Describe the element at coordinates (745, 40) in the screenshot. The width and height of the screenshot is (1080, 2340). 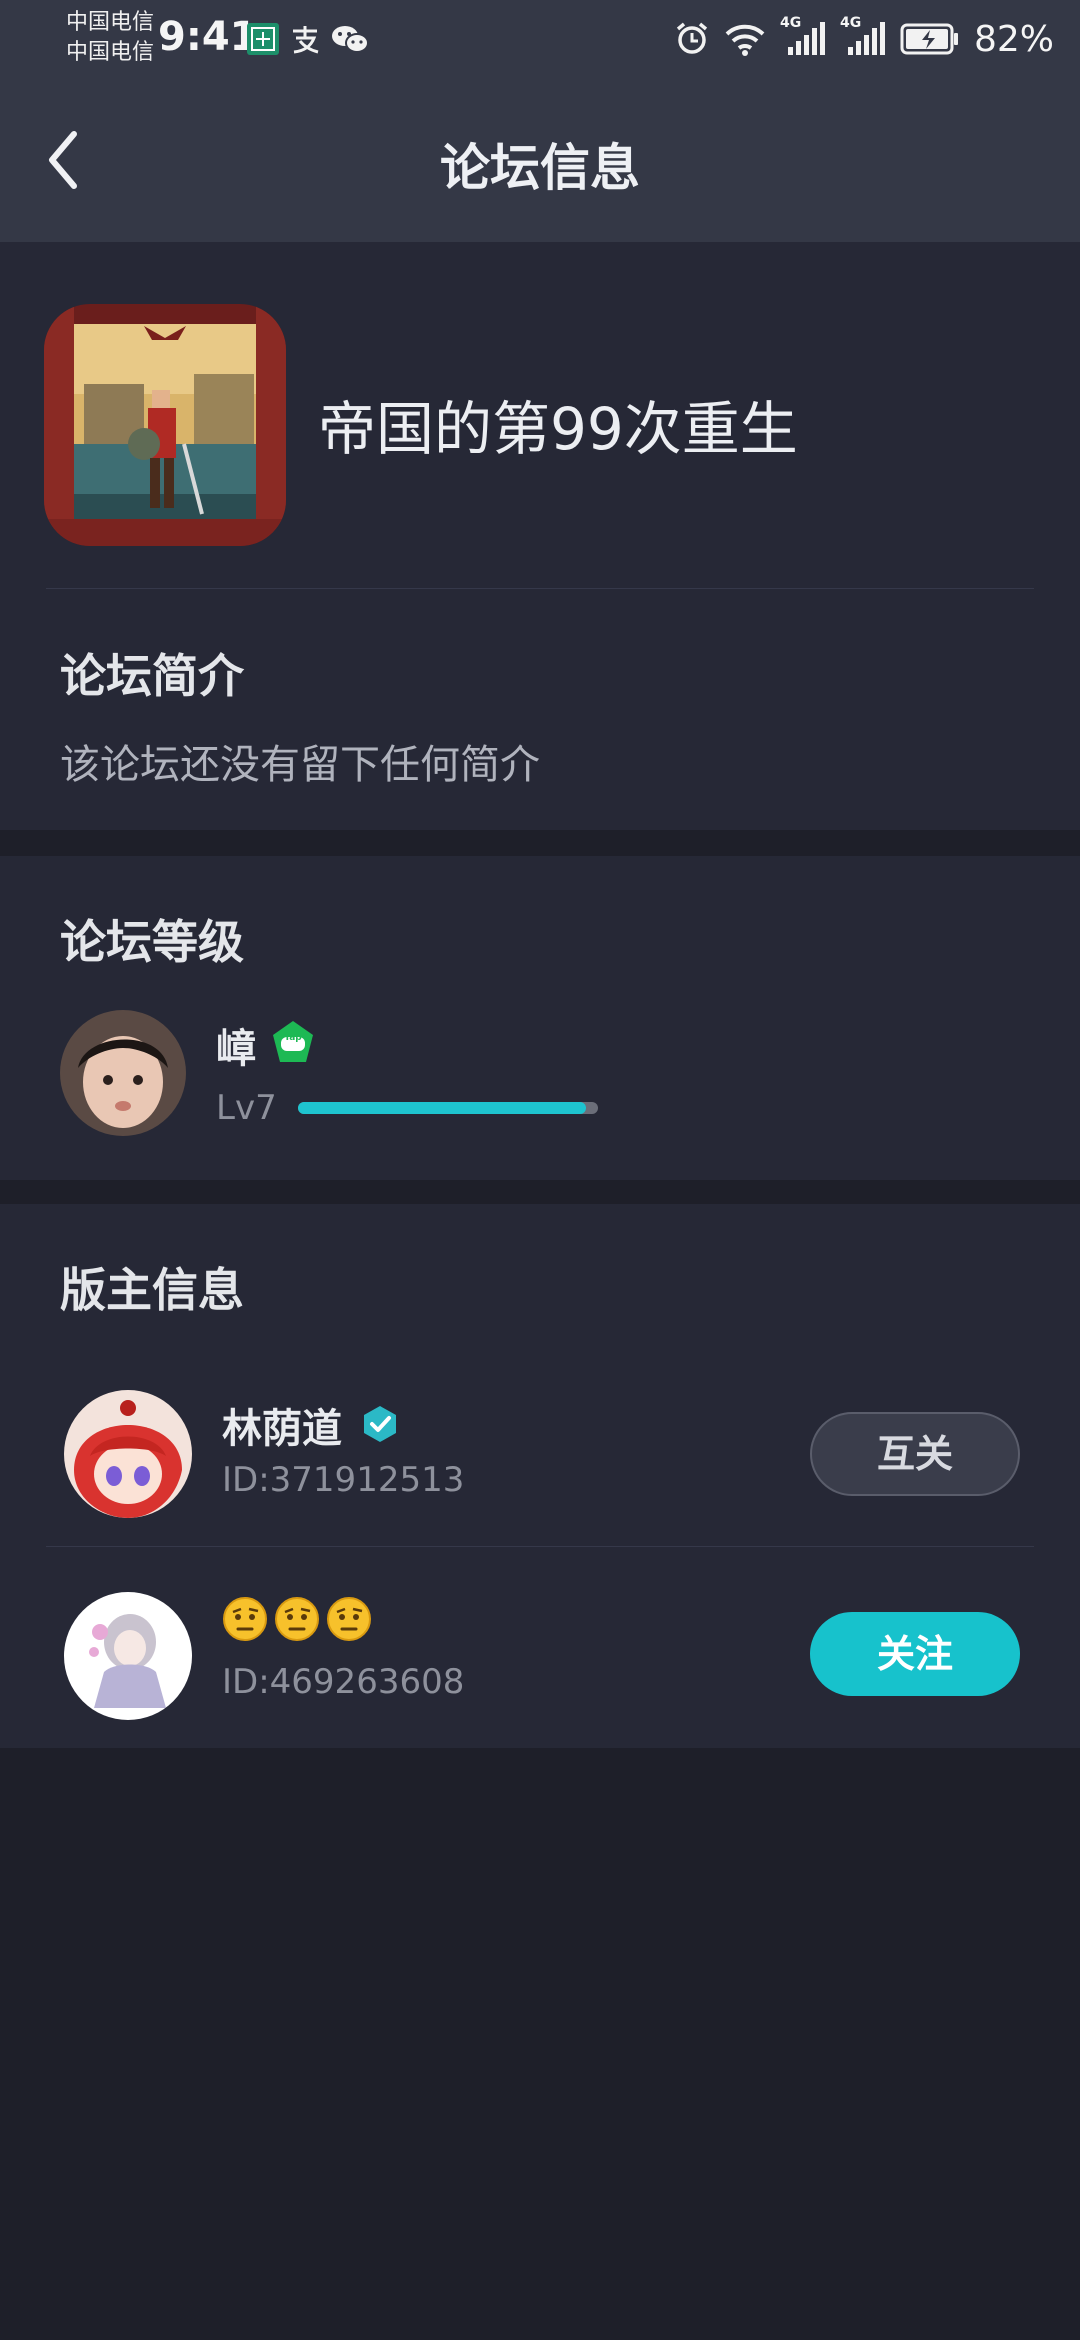
I see `wifi-icon` at that location.